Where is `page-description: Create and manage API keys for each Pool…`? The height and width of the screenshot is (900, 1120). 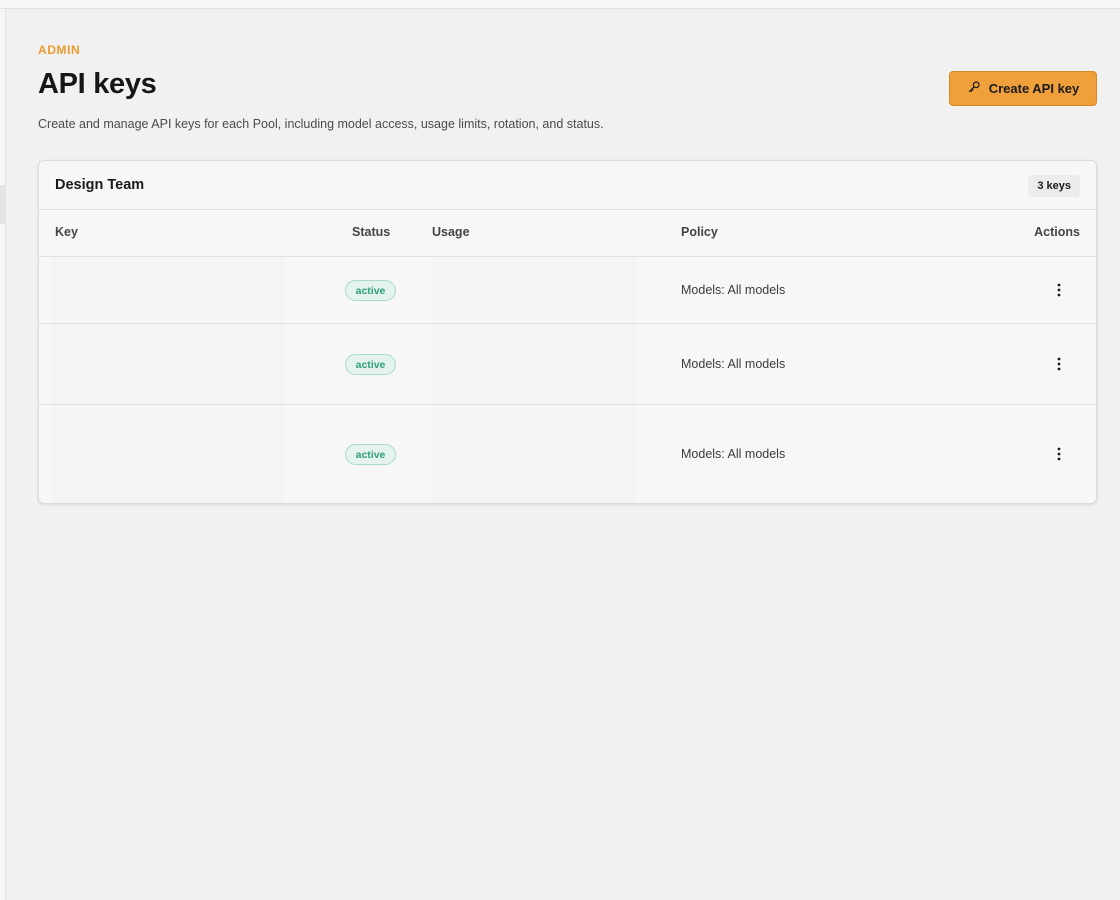 page-description: Create and manage API keys for each Pool… is located at coordinates (321, 124).